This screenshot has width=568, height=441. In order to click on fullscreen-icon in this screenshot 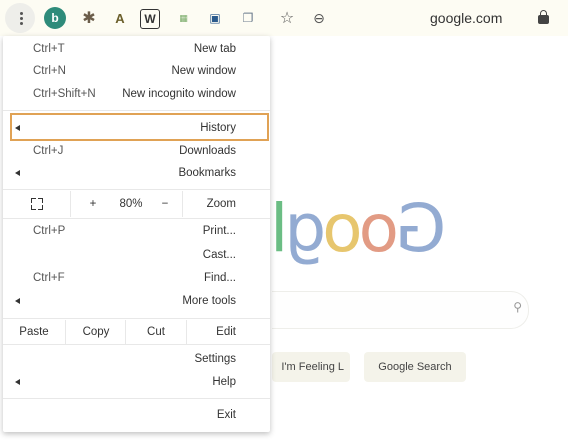, I will do `click(37, 204)`.